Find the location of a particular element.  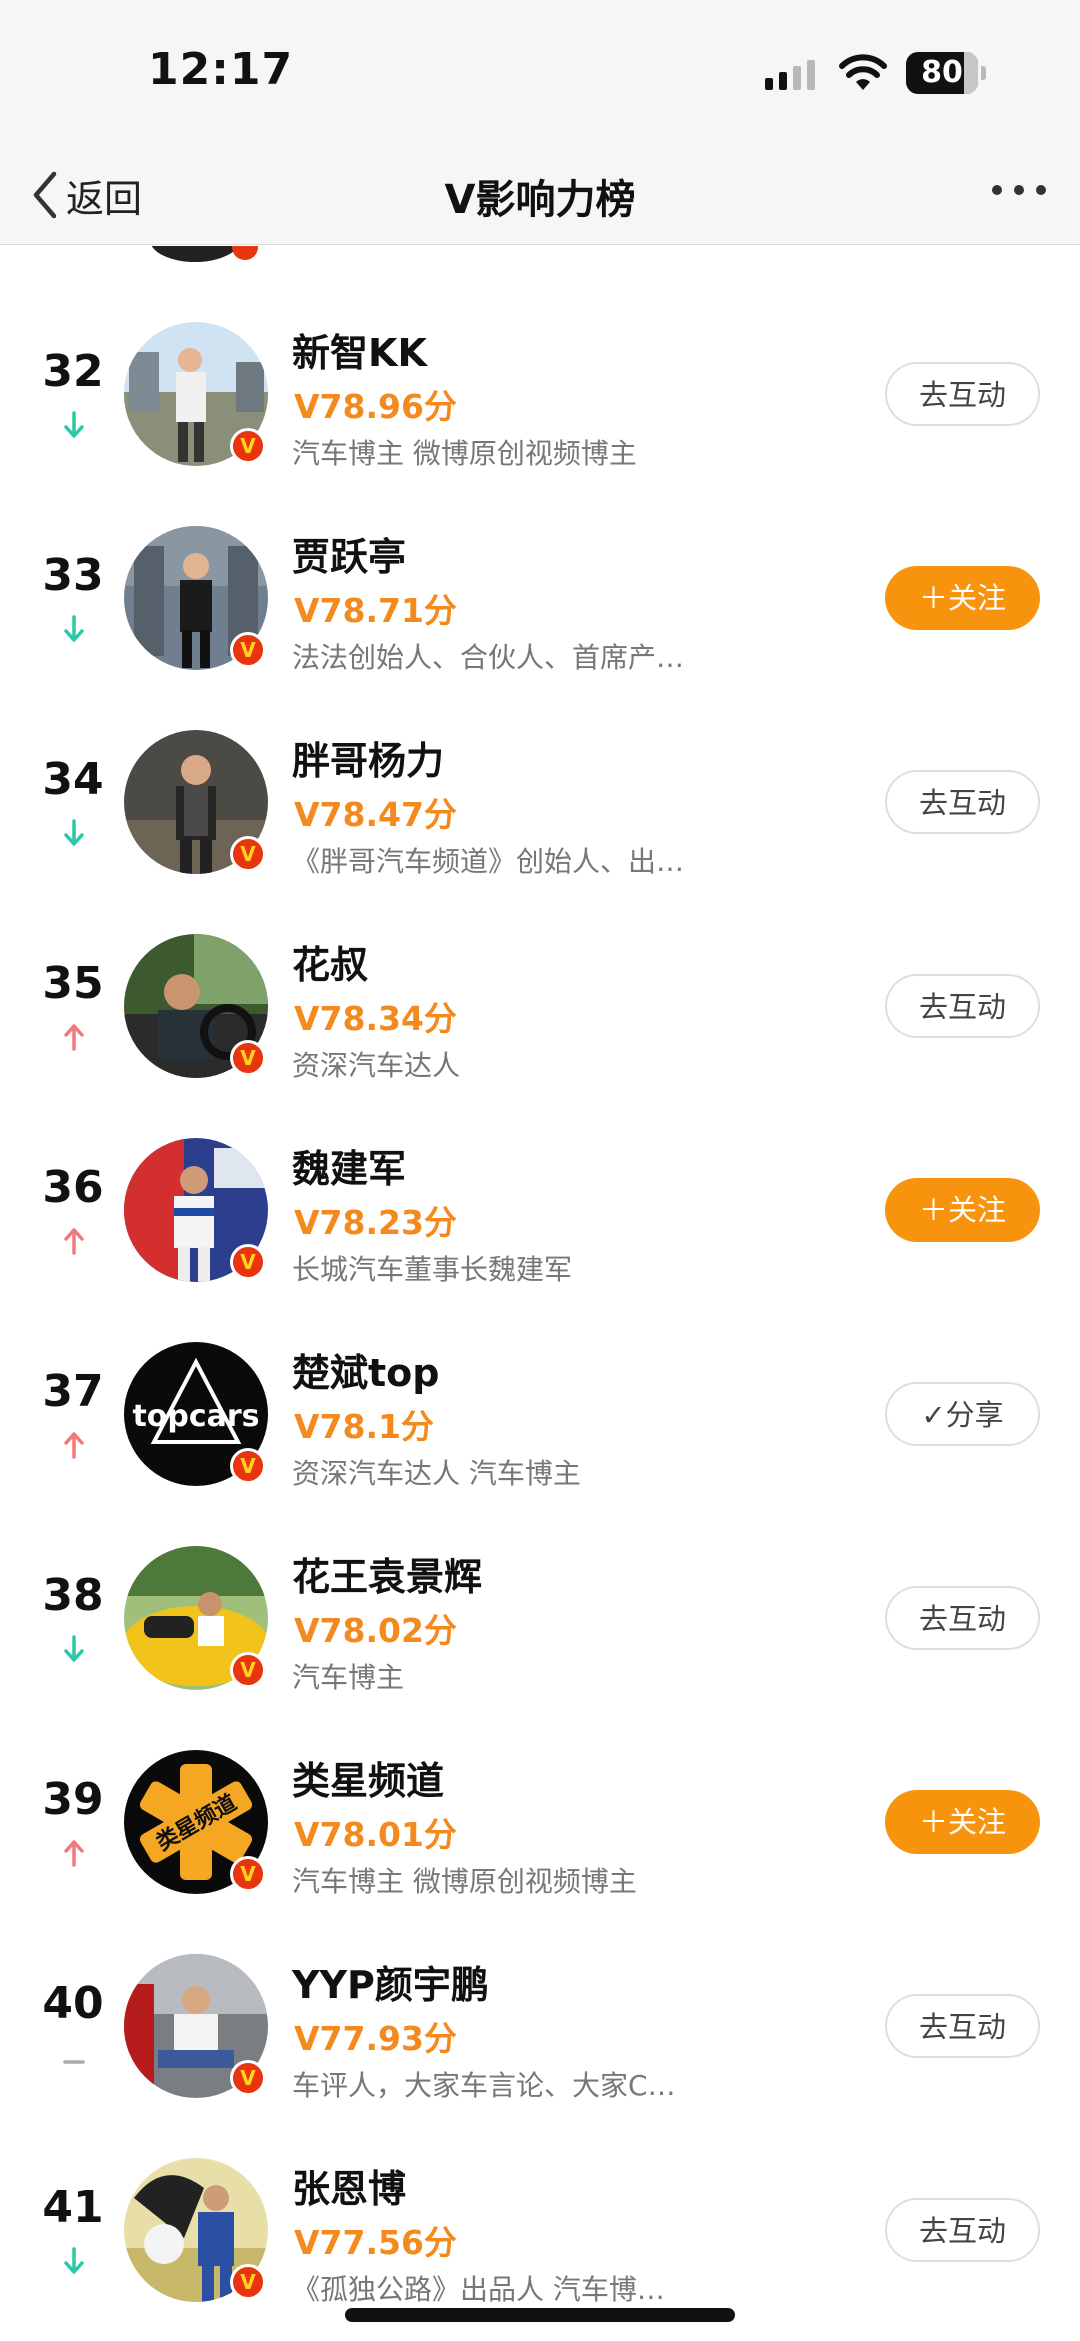

user-description: 资深汽车达人 is located at coordinates (376, 1065).